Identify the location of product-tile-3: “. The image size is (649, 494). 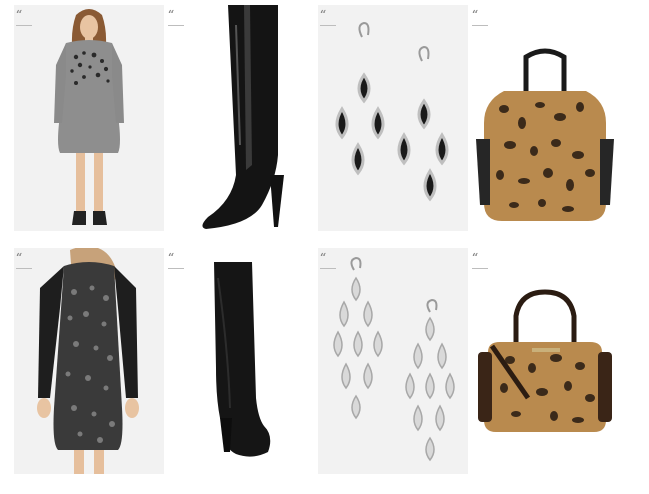
(393, 118).